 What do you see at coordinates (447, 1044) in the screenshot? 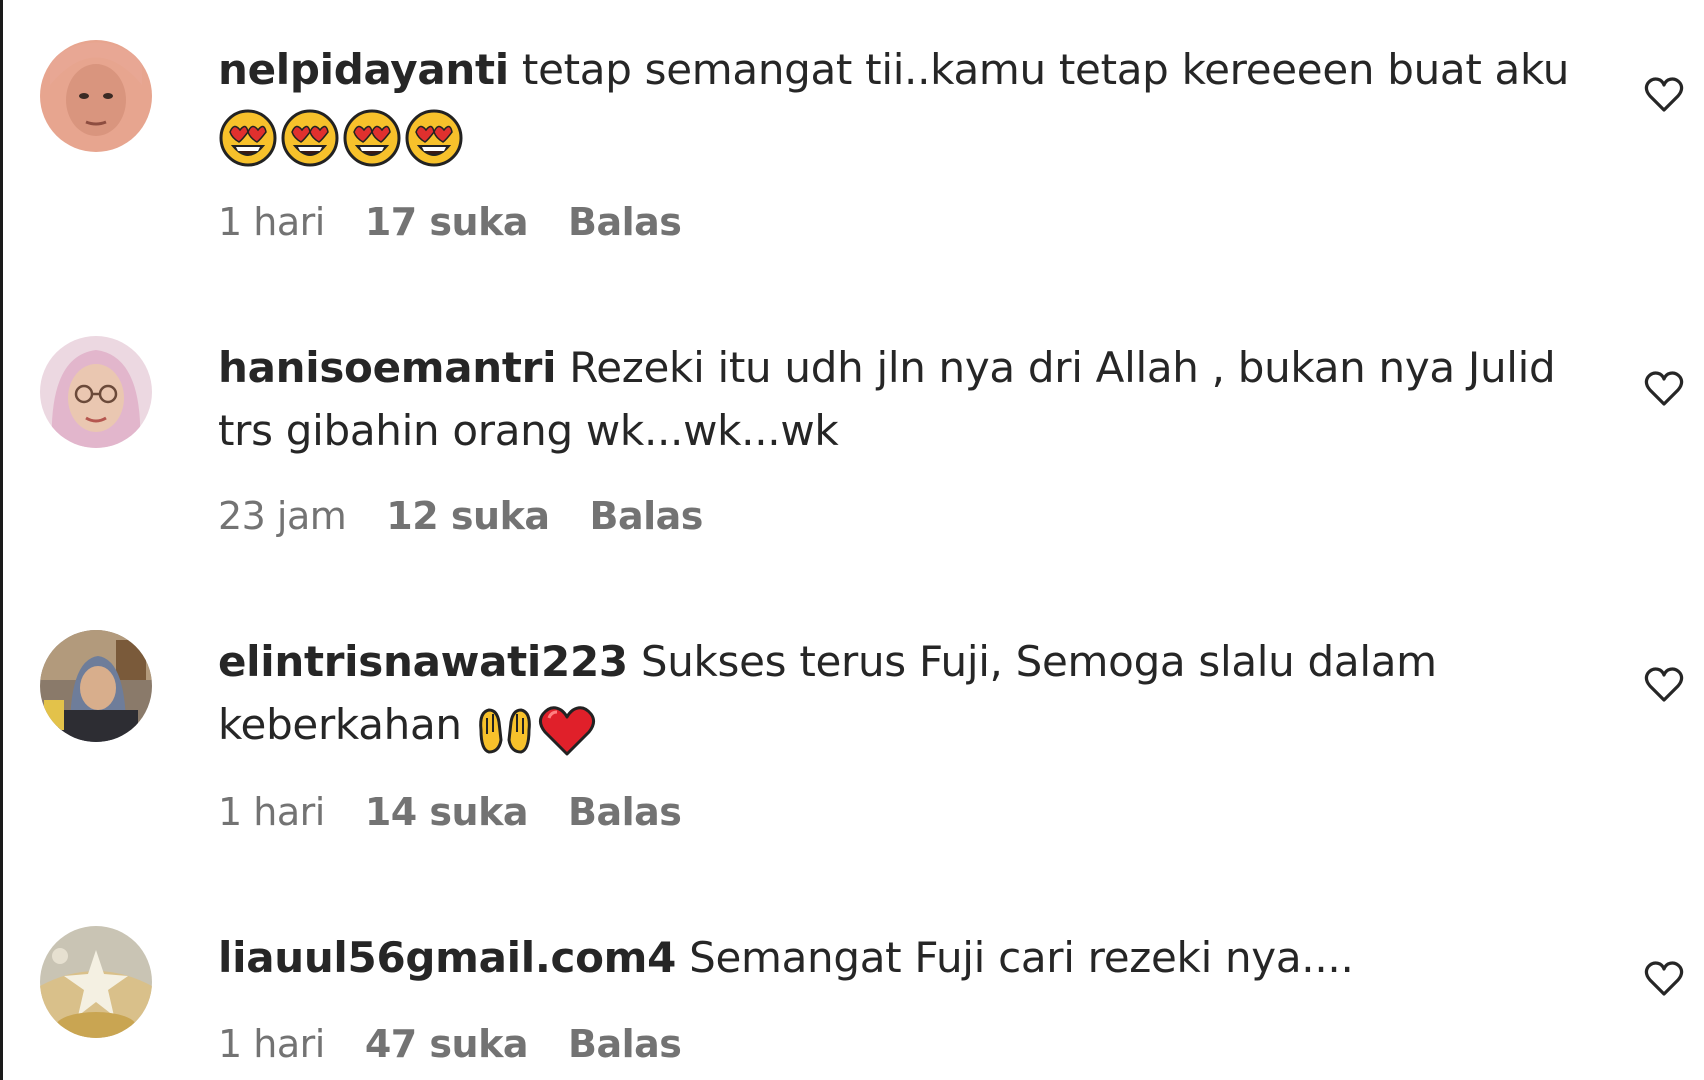
I see `comment-likes: 47 suka` at bounding box center [447, 1044].